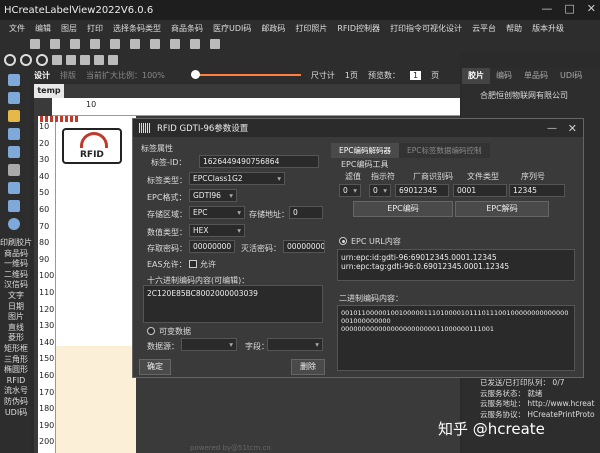 The image size is (600, 453). Describe the element at coordinates (151, 331) in the screenshot. I see `var-data-radio` at that location.